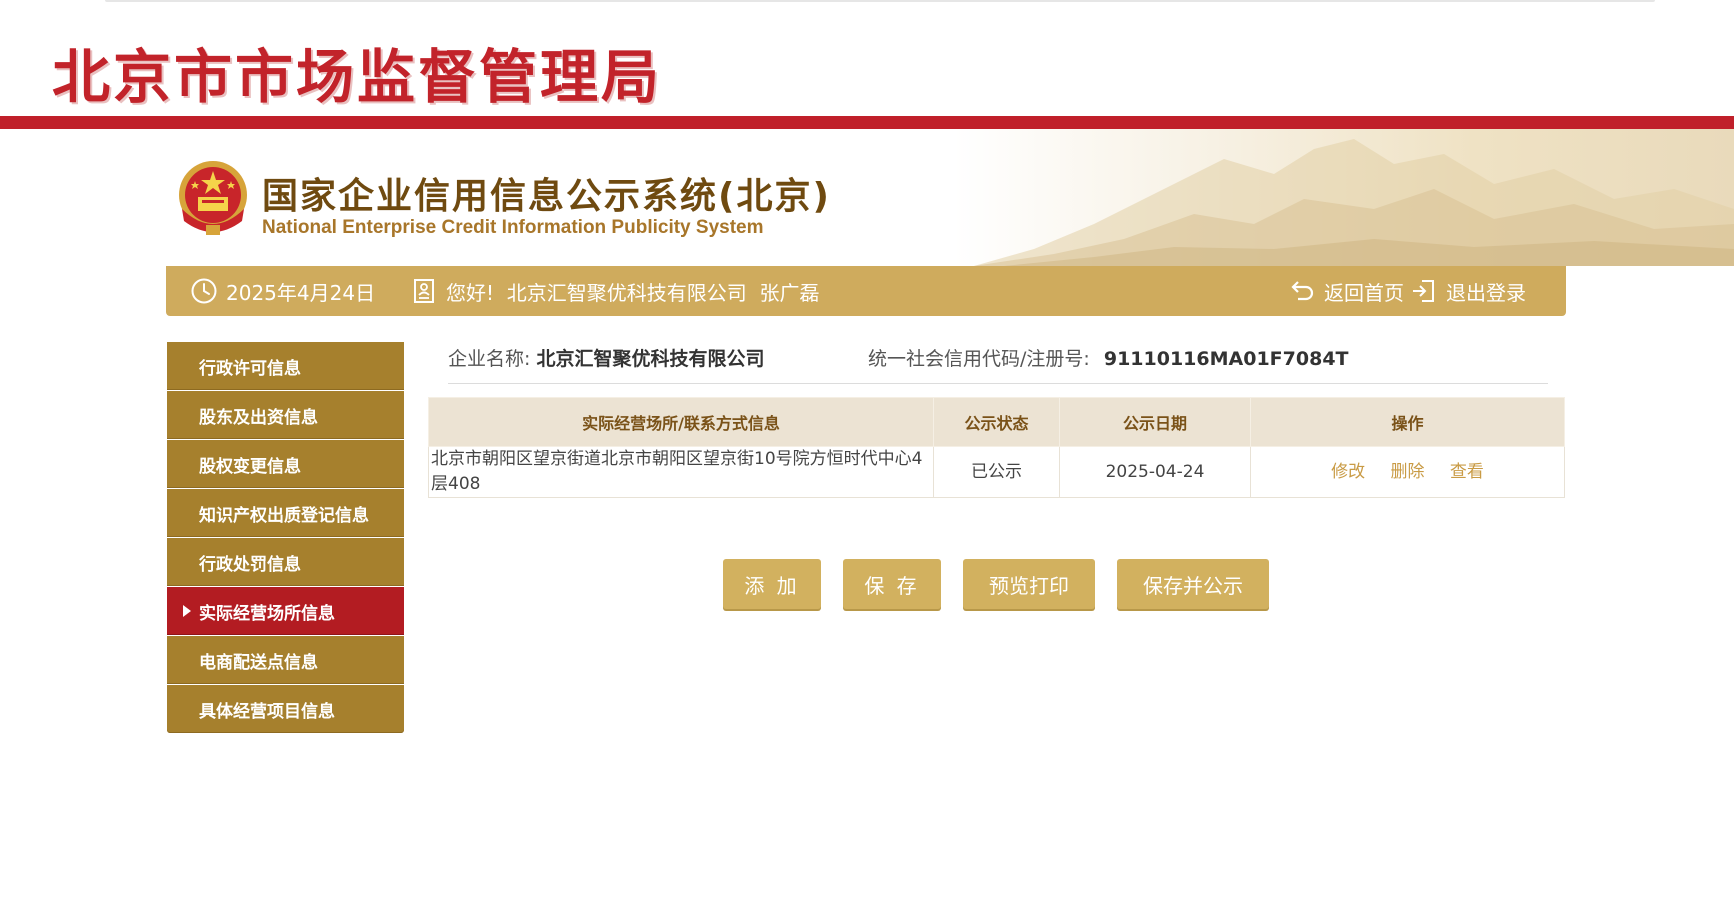 The image size is (1734, 910). I want to click on clock-icon, so click(204, 291).